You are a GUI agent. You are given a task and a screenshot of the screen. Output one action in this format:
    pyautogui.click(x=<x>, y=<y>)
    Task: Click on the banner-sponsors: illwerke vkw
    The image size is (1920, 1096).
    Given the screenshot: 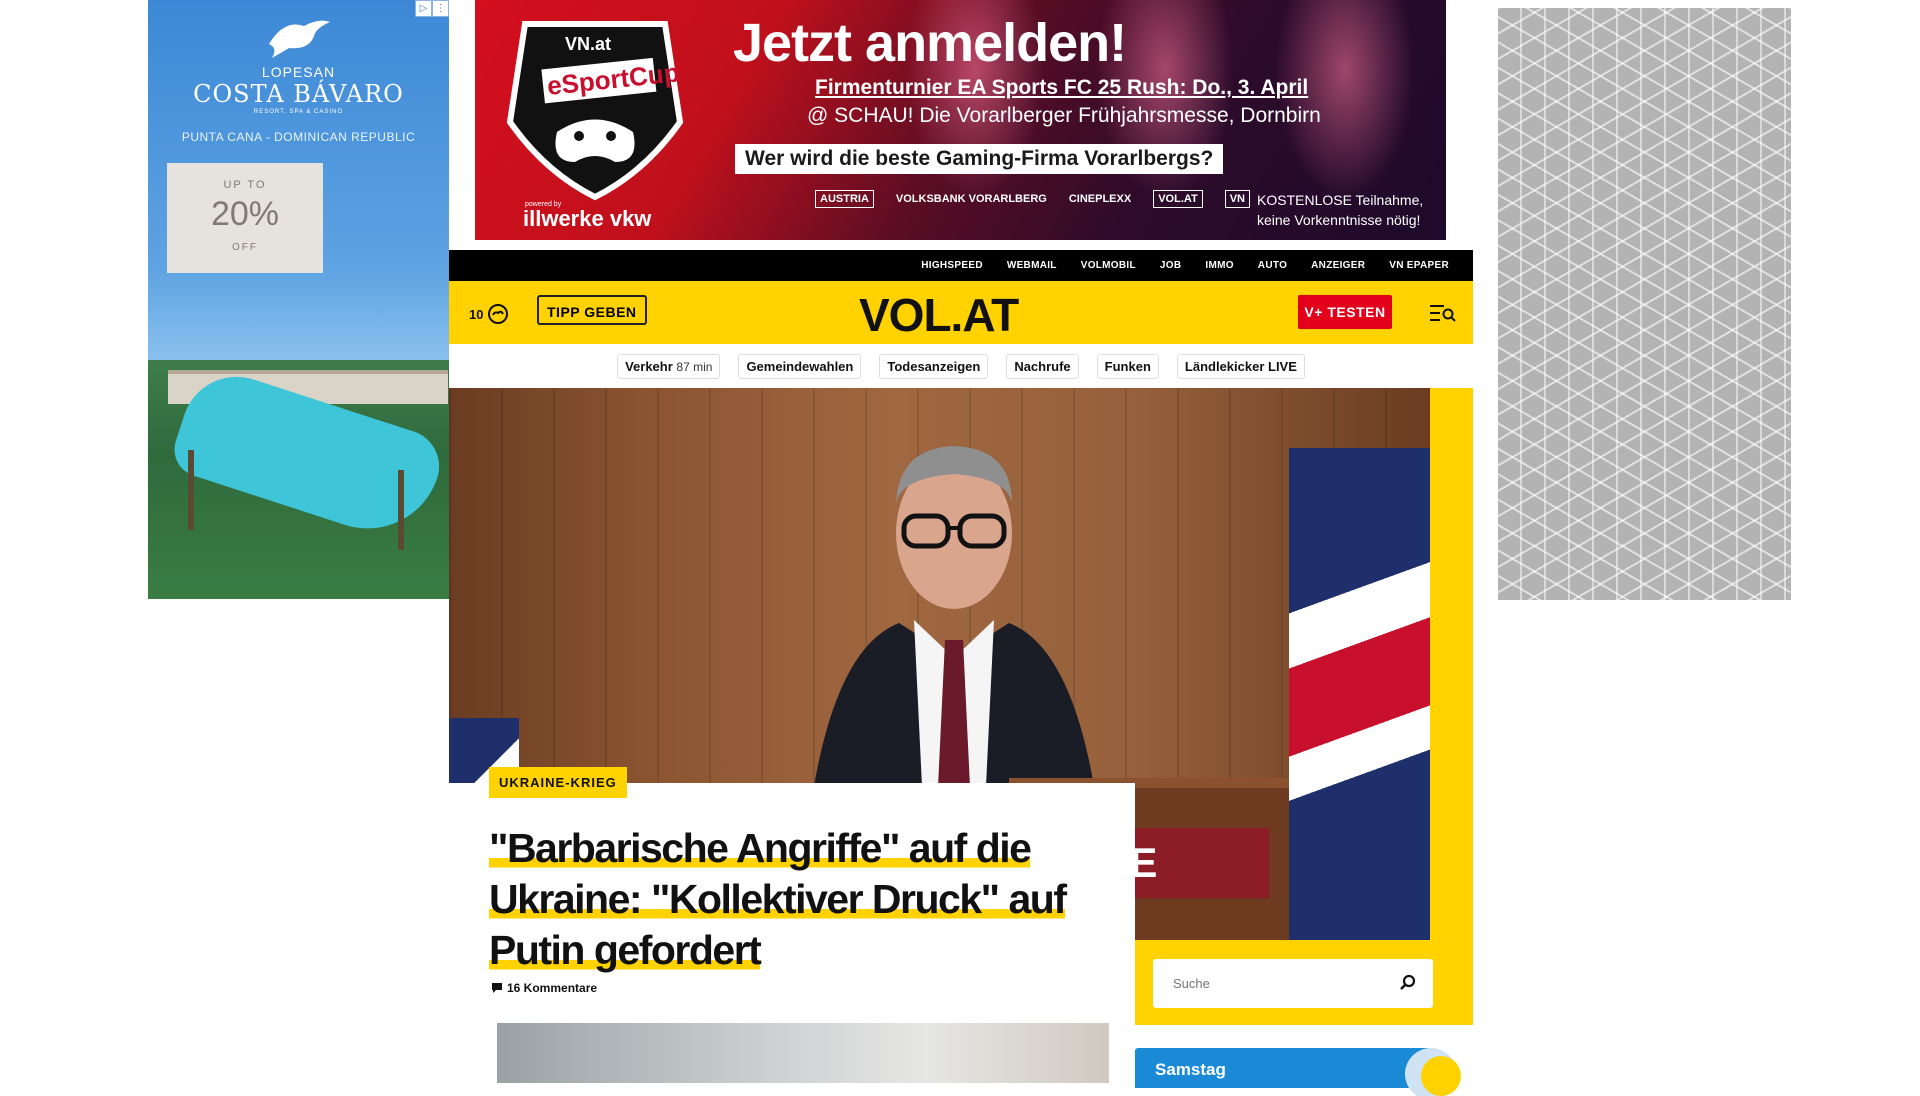 What is the action you would take?
    pyautogui.click(x=587, y=218)
    